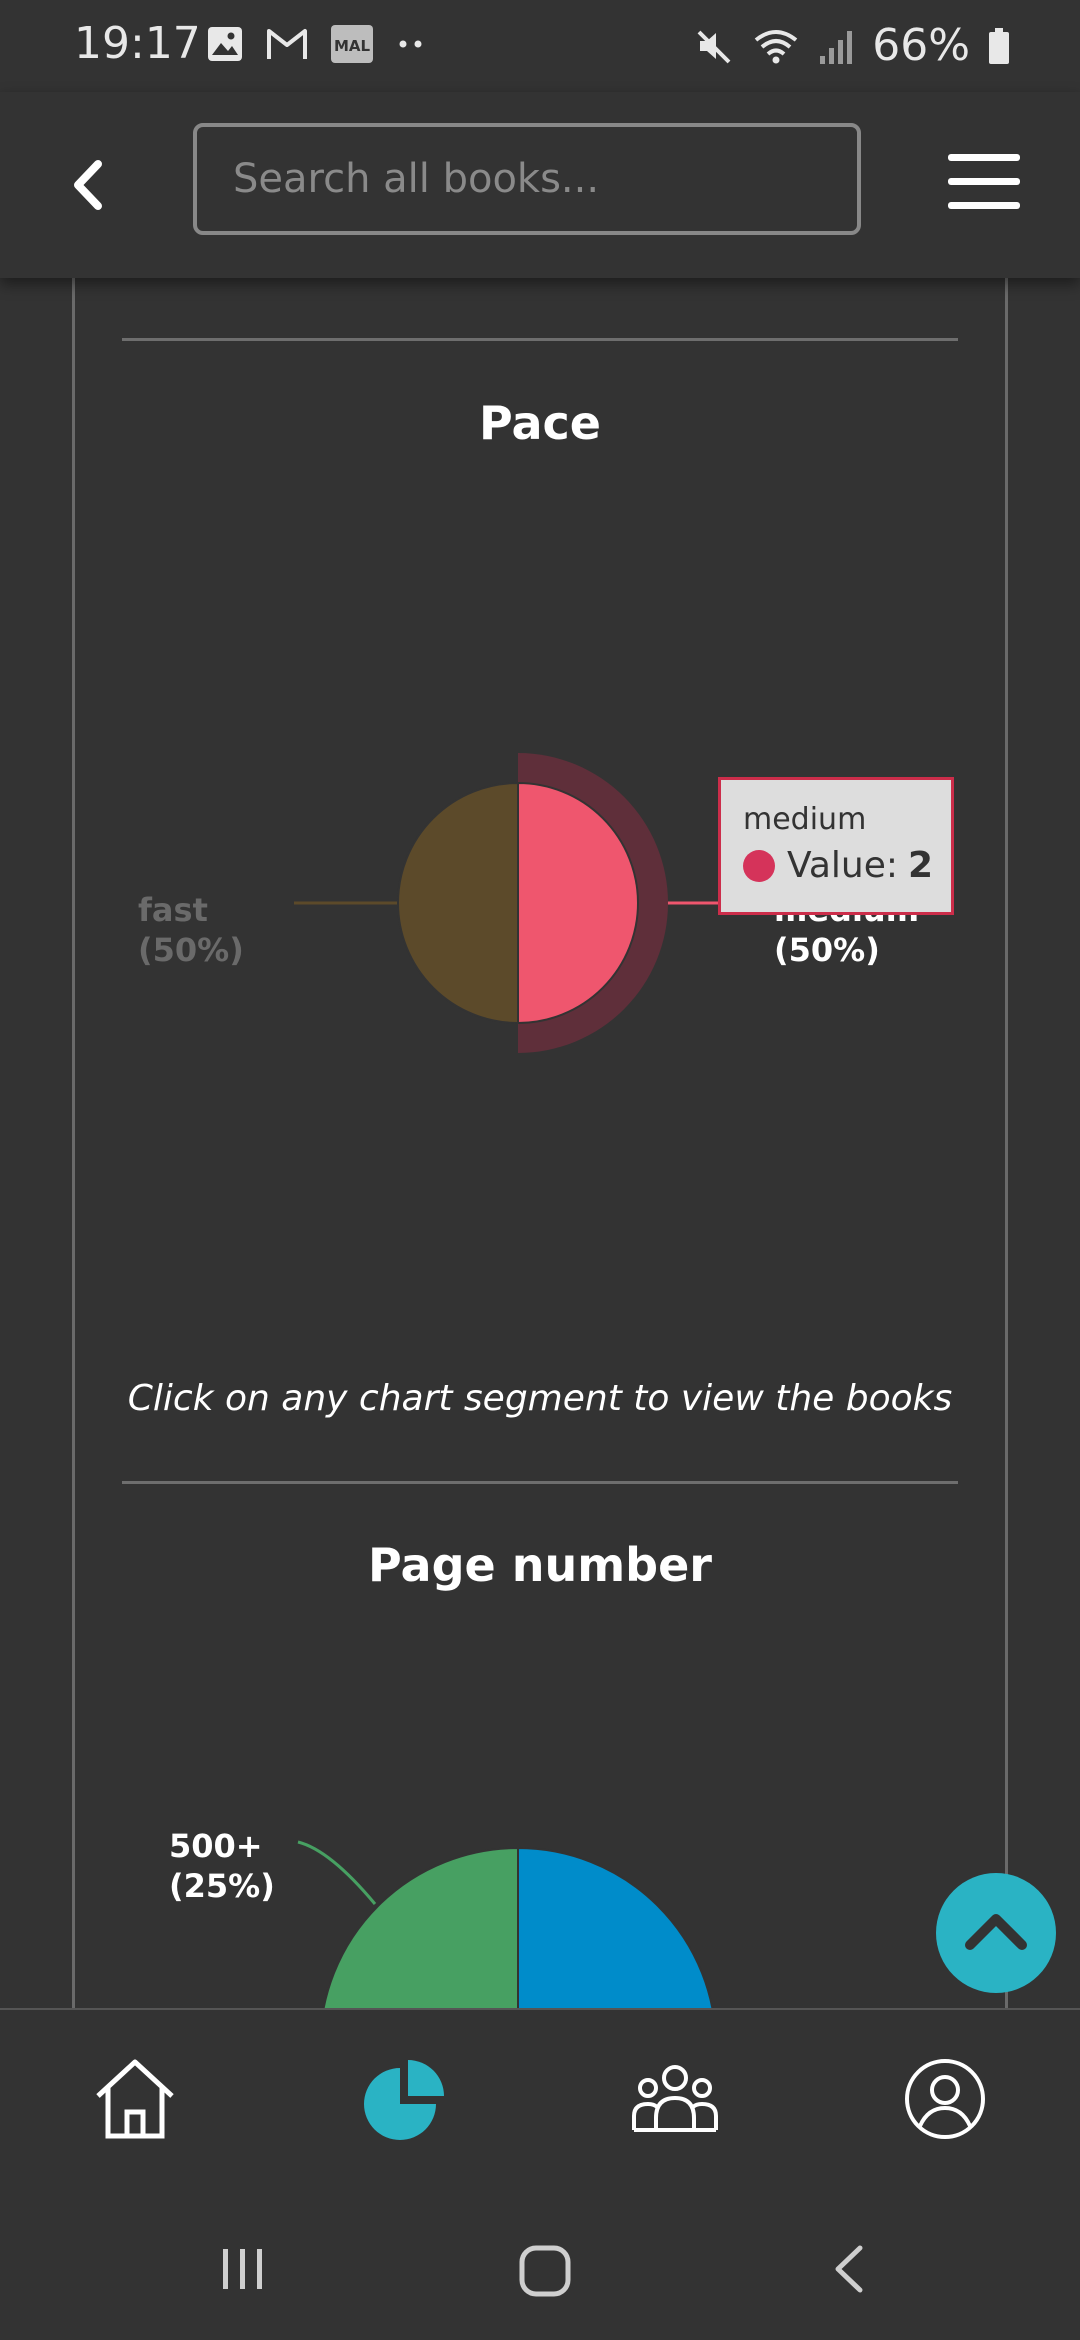  Describe the element at coordinates (540, 1565) in the screenshot. I see `page-number-title: Page number` at that location.